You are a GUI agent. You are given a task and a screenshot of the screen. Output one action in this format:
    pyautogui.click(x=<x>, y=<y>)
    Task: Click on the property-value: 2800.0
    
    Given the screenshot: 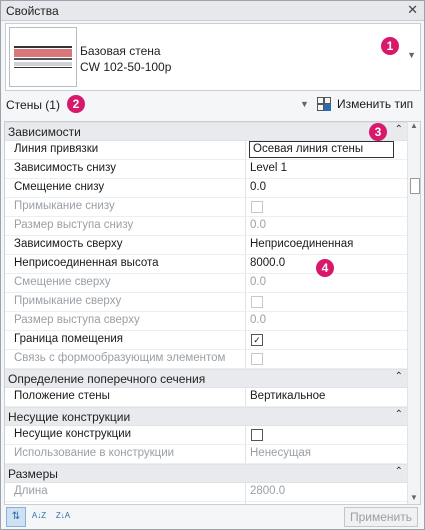 What is the action you would take?
    pyautogui.click(x=268, y=491)
    